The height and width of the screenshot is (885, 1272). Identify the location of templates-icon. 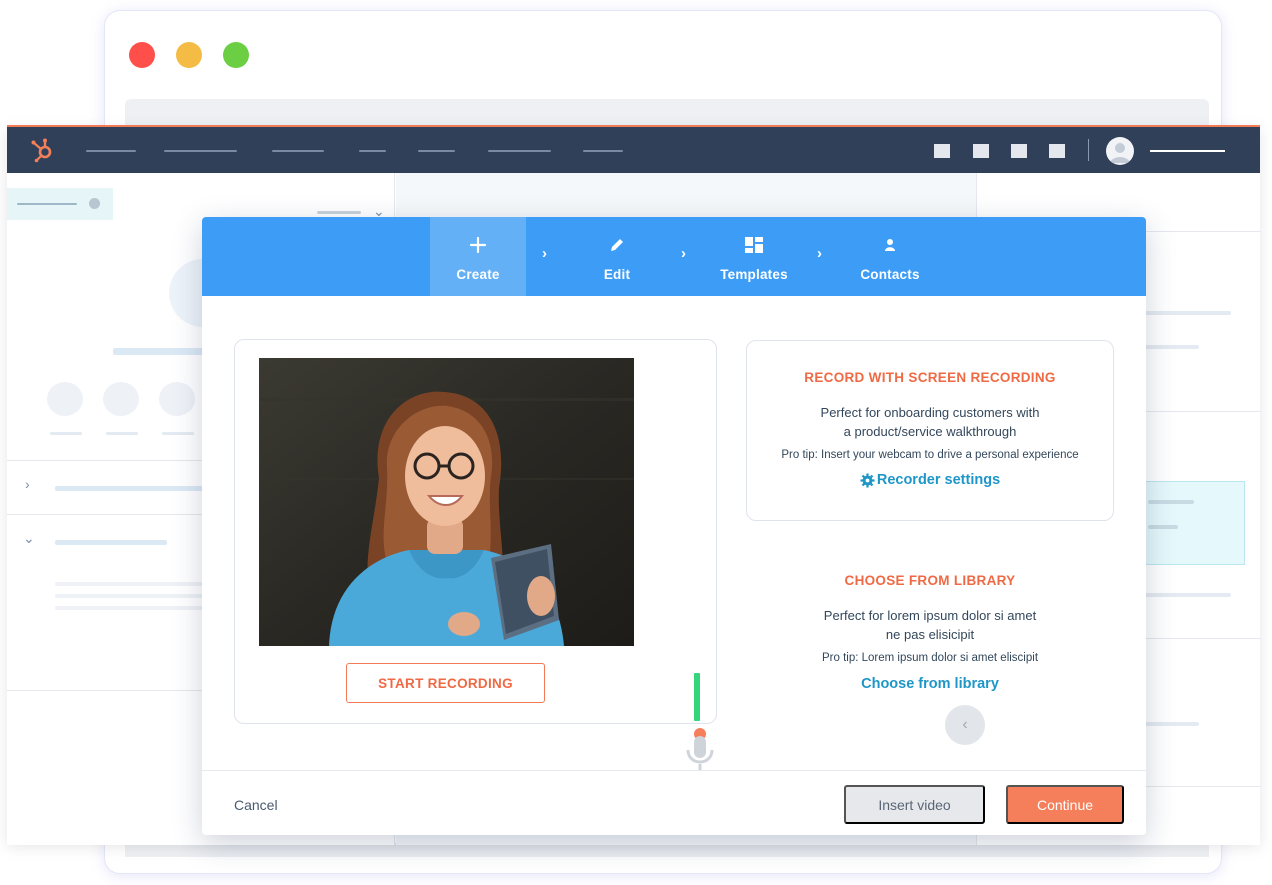
(754, 245).